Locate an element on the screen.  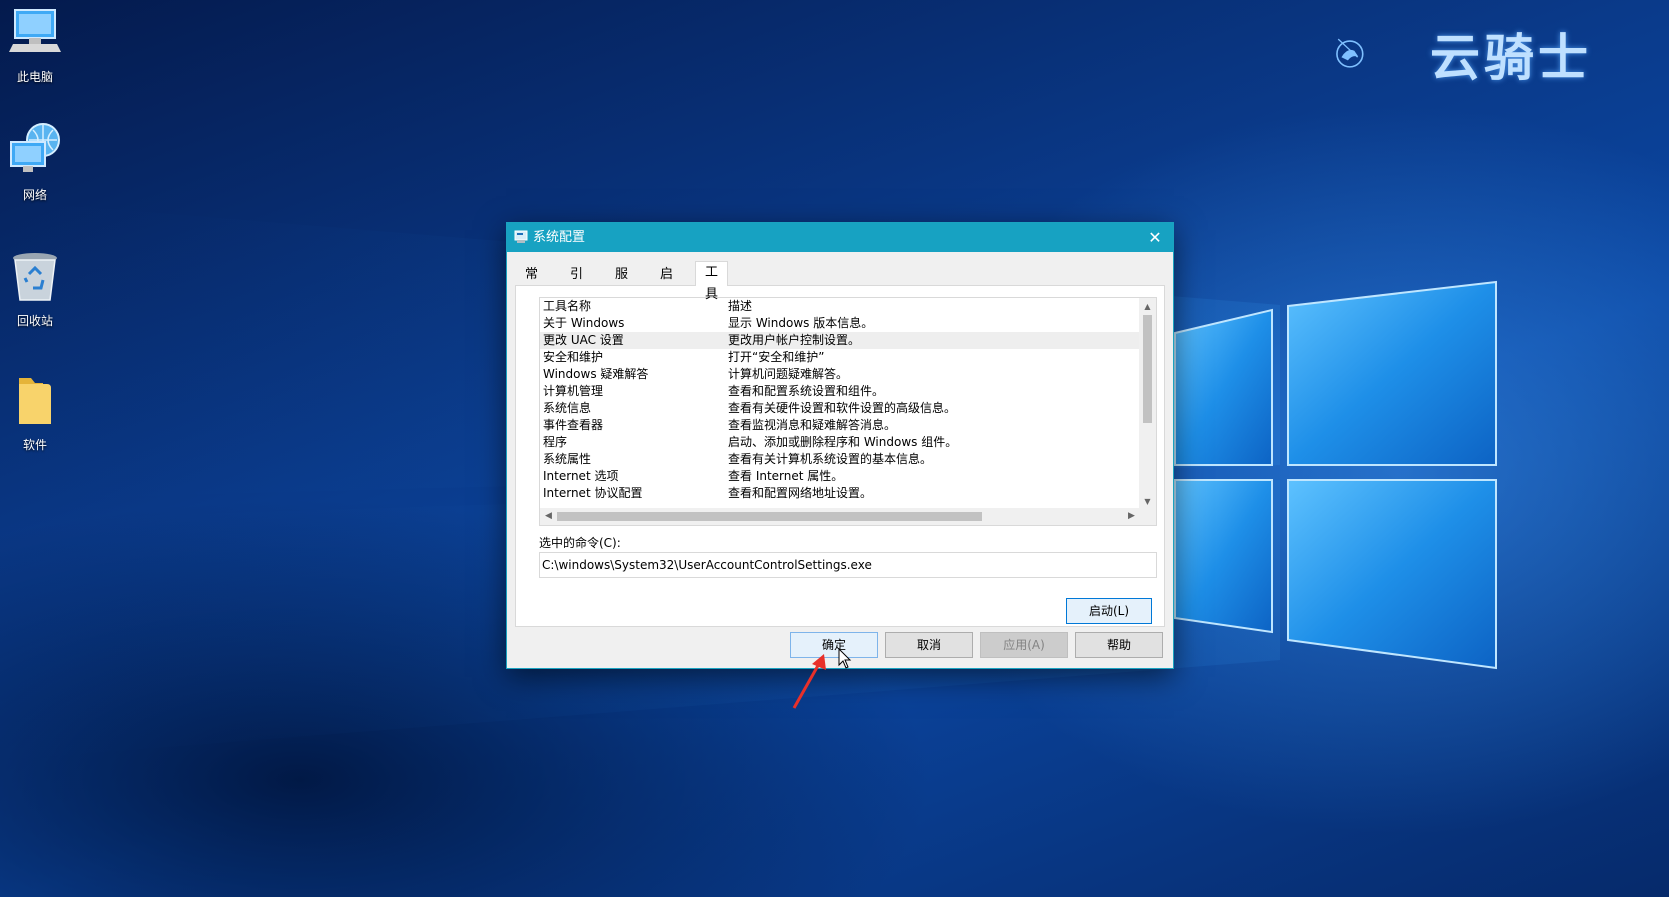
tool-description: 显示 Windows 版本信息。 is located at coordinates (801, 323).